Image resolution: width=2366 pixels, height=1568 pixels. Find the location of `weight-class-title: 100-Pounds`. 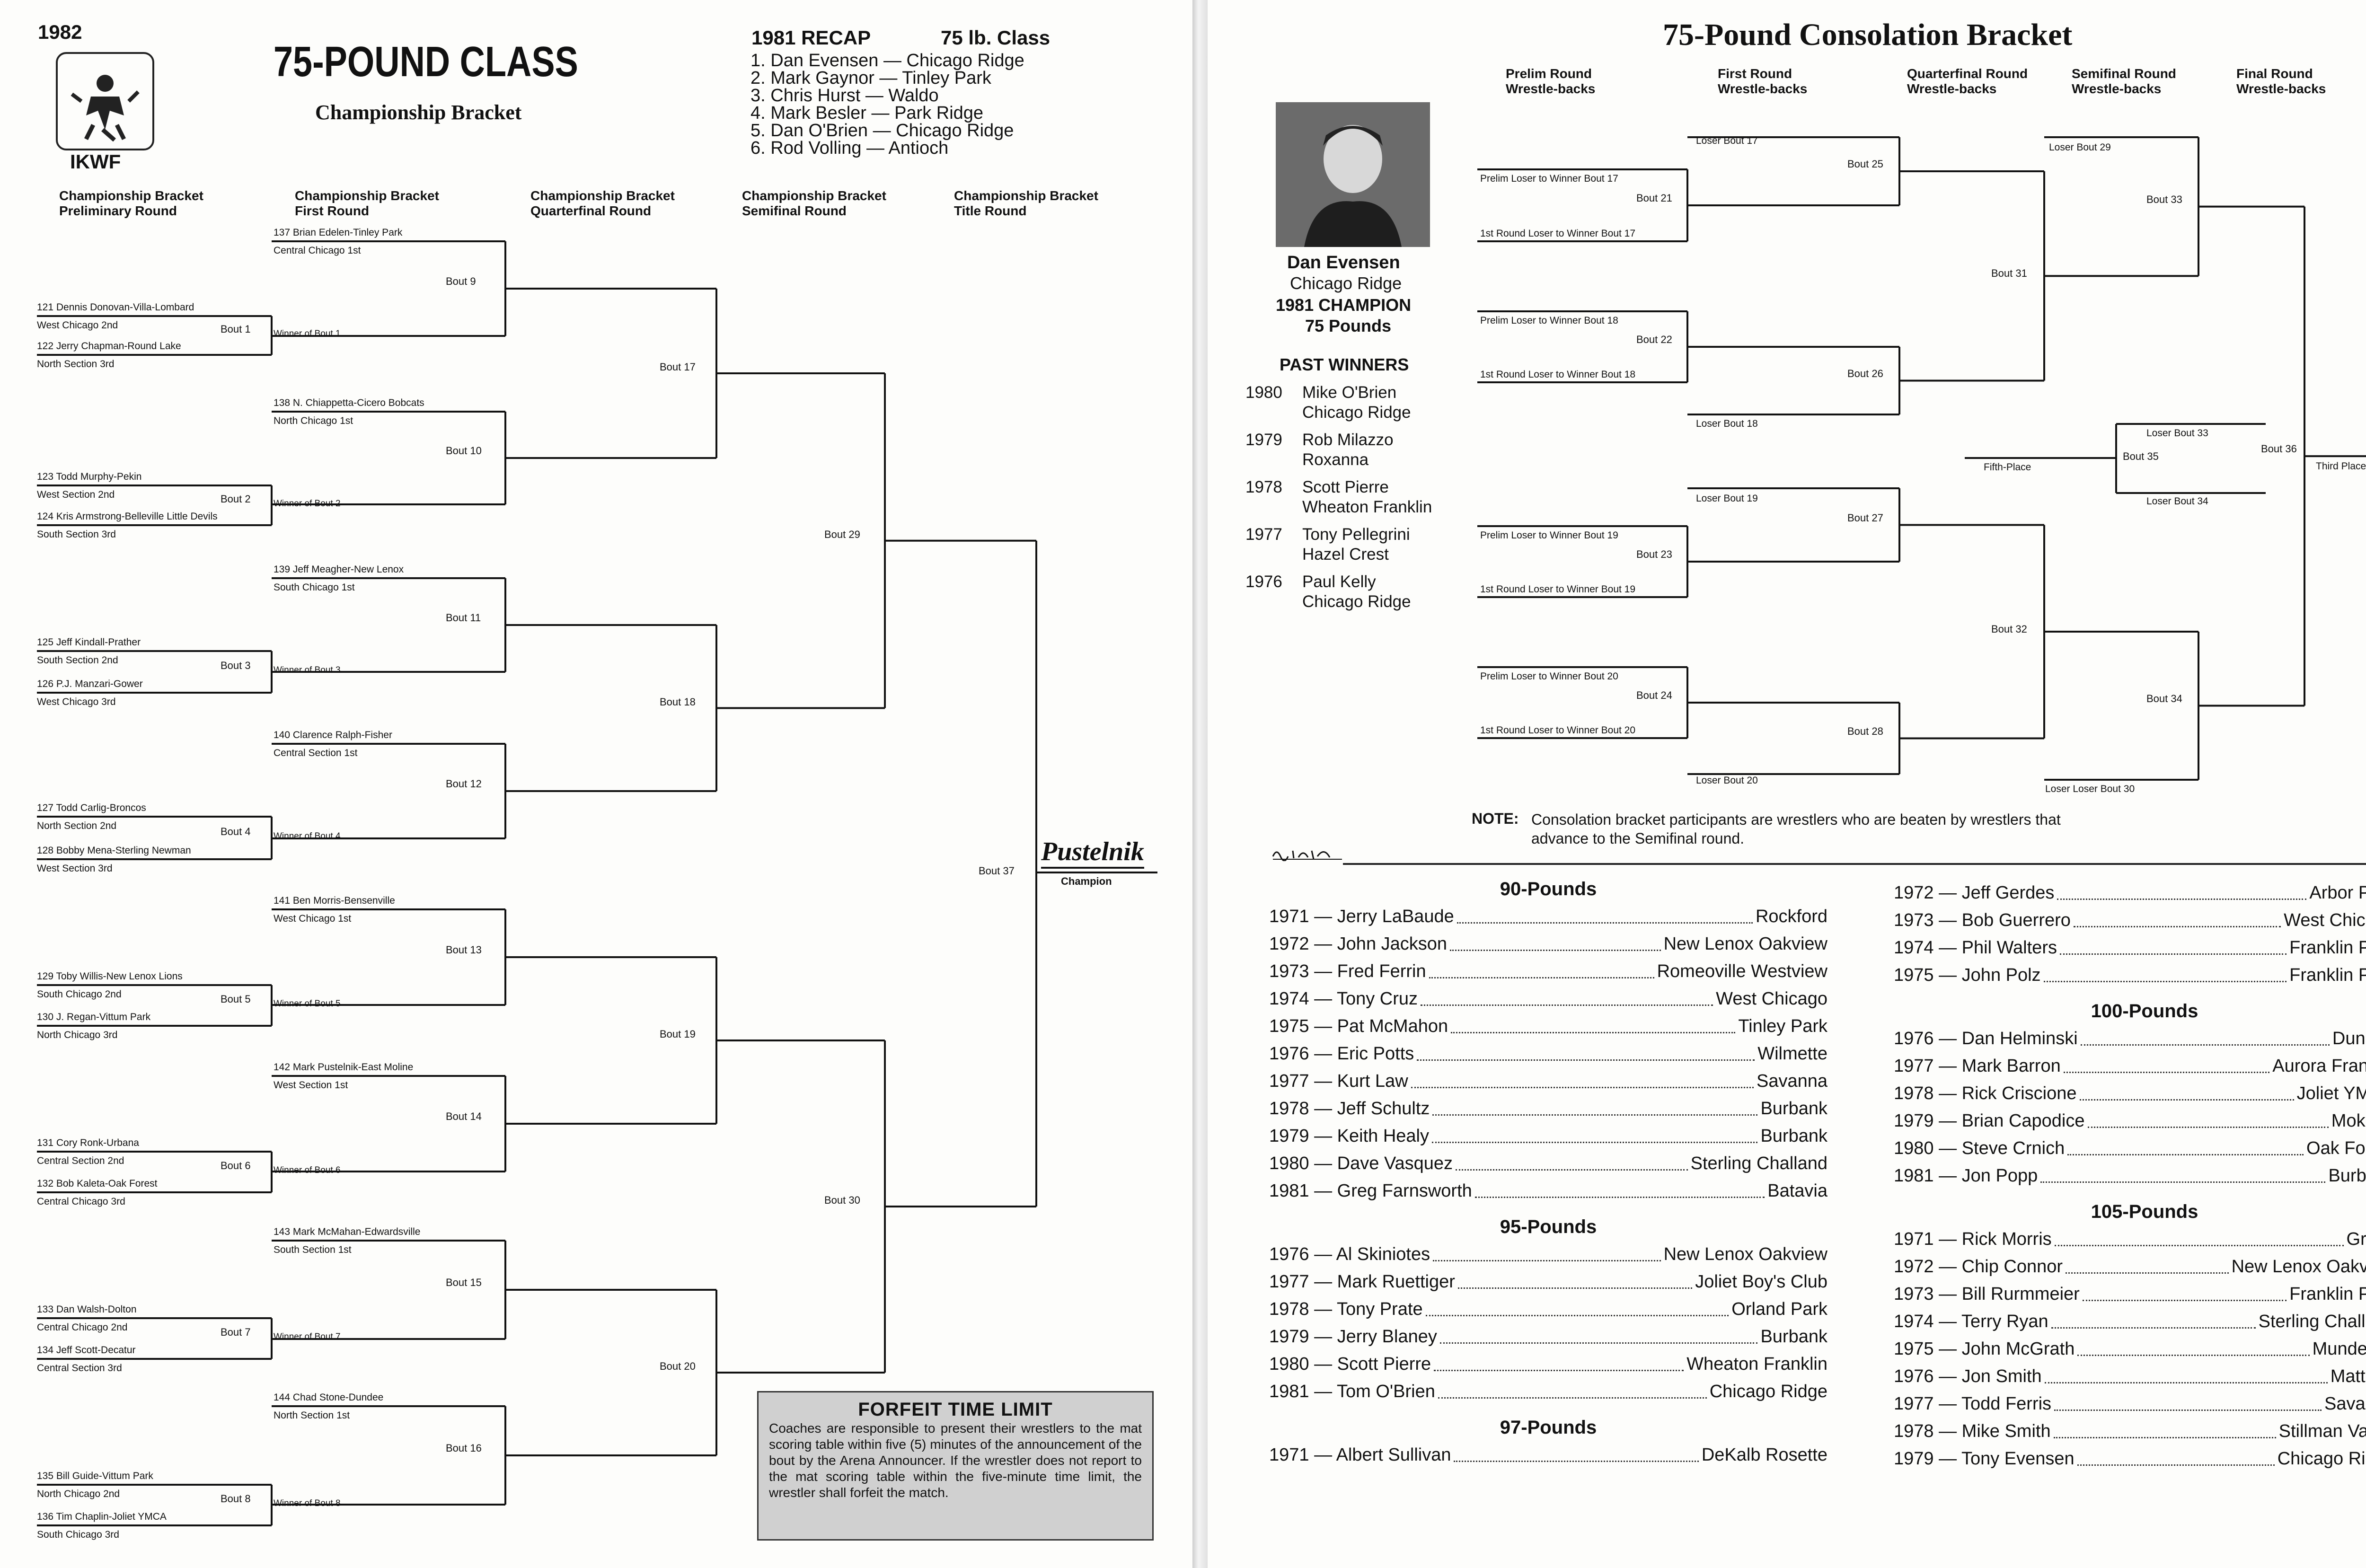

weight-class-title: 100-Pounds is located at coordinates (2144, 1011).